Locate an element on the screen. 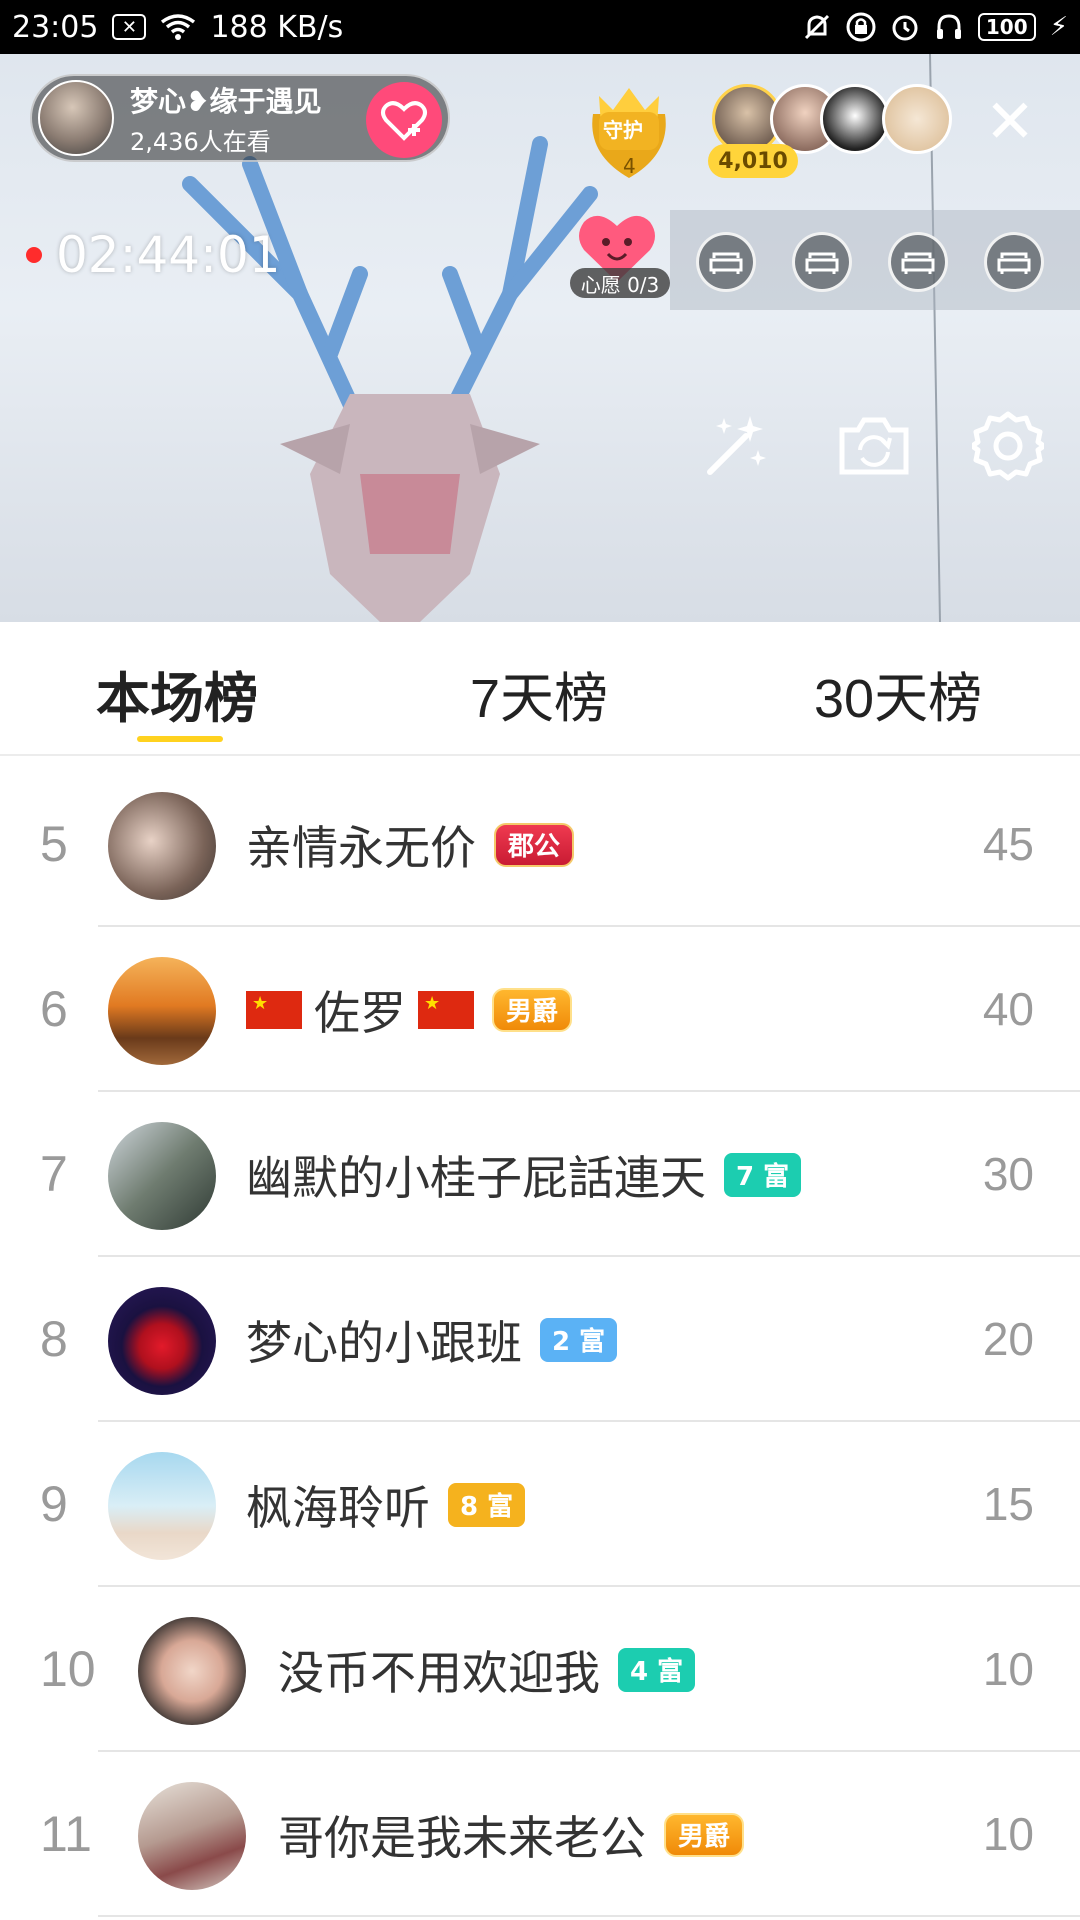  rank-number: 10 is located at coordinates (68, 1669).